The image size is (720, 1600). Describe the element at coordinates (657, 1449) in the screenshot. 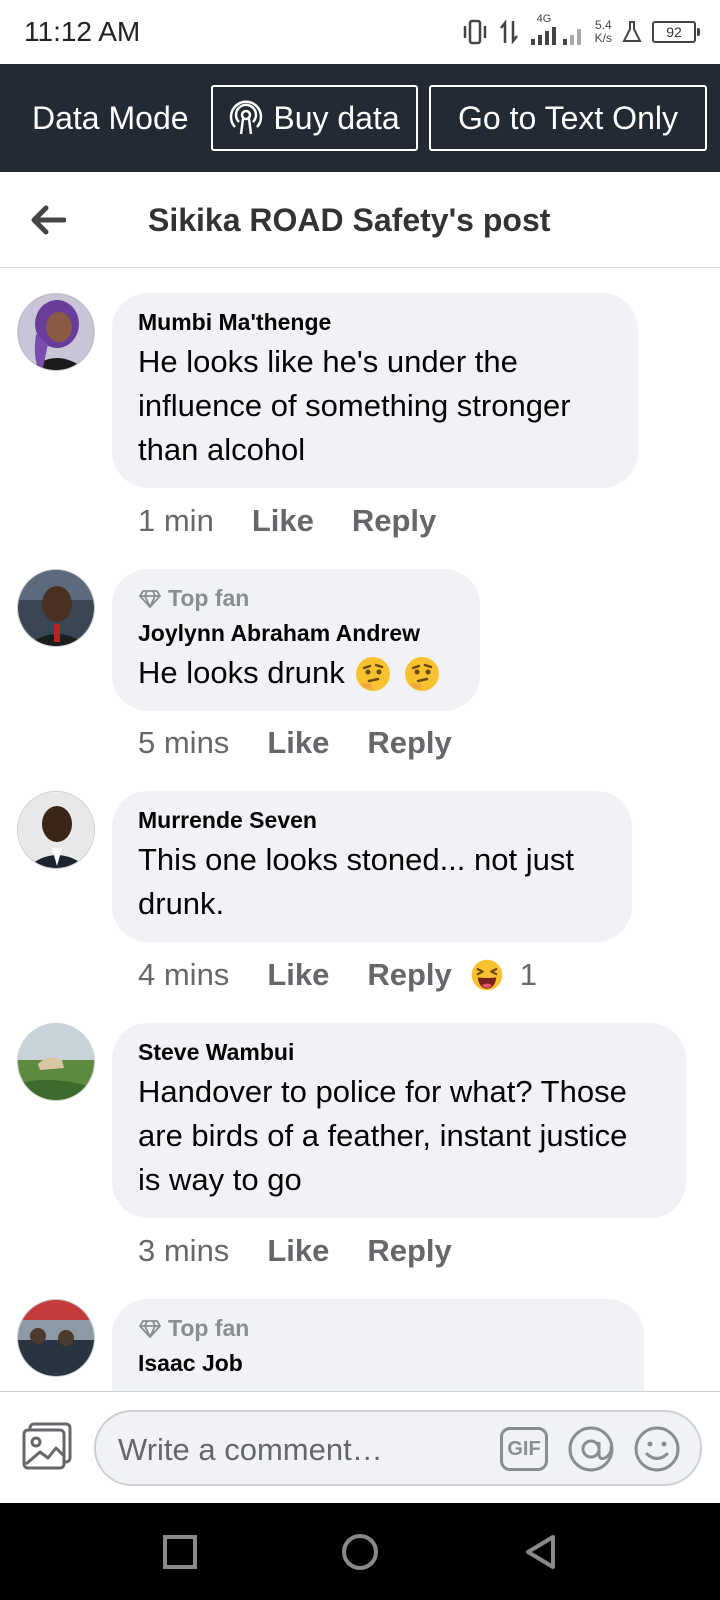

I see `emoji-icon` at that location.